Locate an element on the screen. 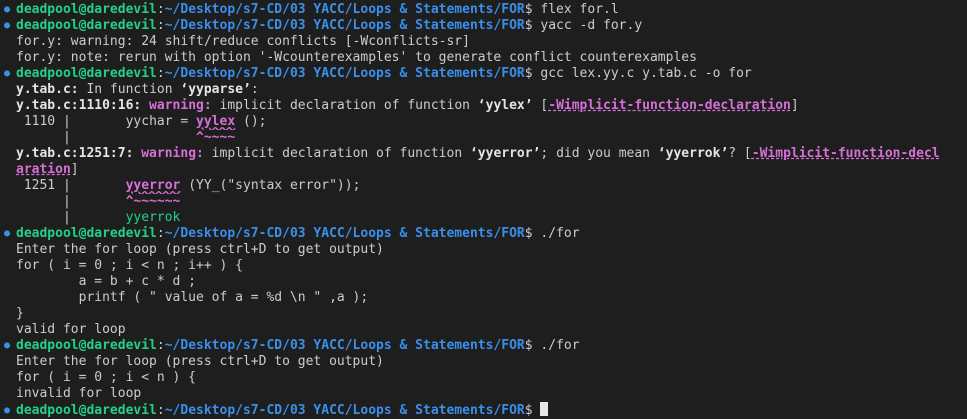 This screenshot has height=419, width=967. source-text: (); is located at coordinates (251, 121).